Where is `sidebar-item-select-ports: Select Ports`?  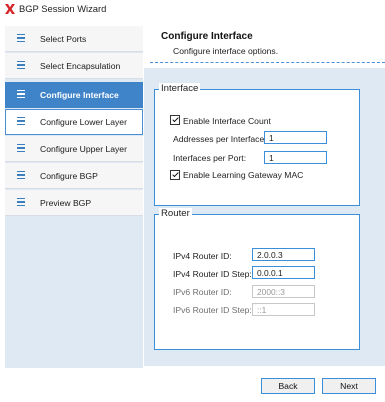 sidebar-item-select-ports: Select Ports is located at coordinates (74, 39).